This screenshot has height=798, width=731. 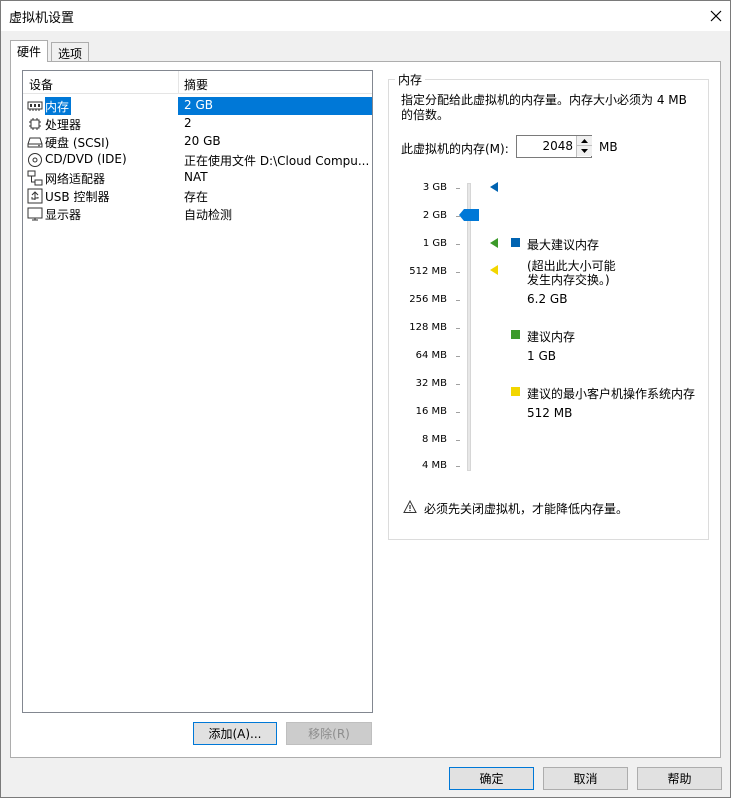 I want to click on tab-options: 选项, so click(x=70, y=51).